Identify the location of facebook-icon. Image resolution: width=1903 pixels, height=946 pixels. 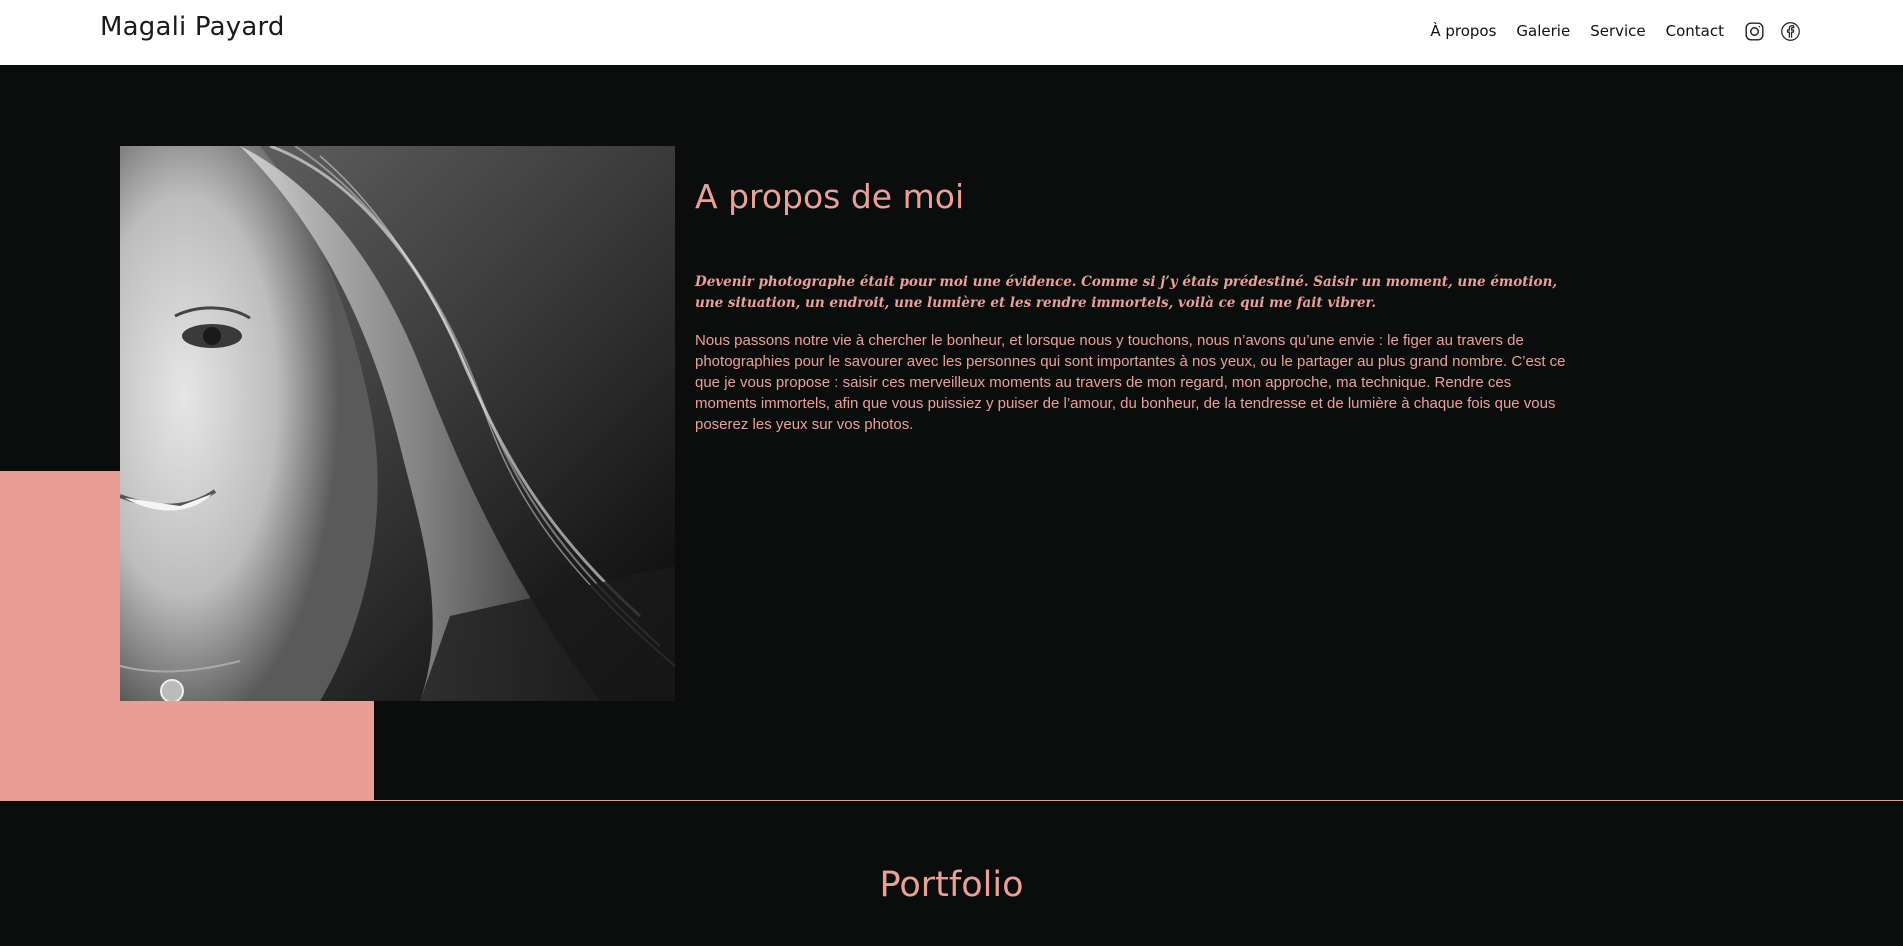
(1790, 31).